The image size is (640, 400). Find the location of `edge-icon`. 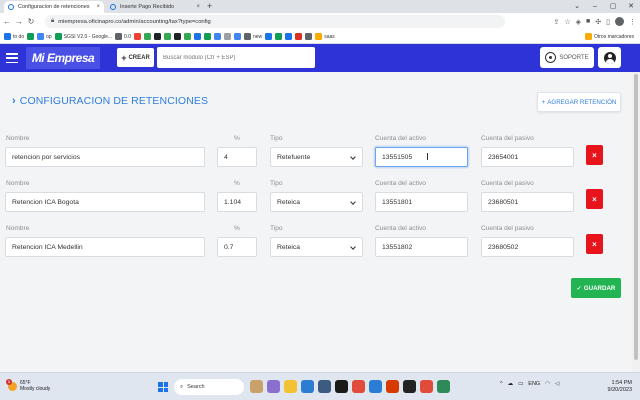

edge-icon is located at coordinates (307, 386).